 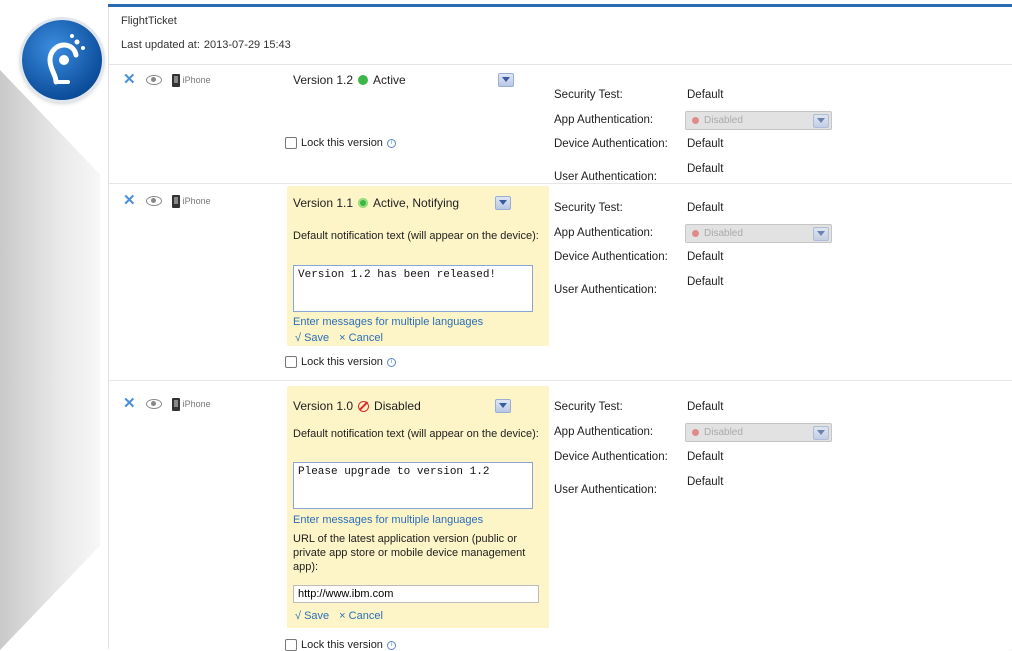 I want to click on version-number: Version 1.0, so click(x=323, y=406).